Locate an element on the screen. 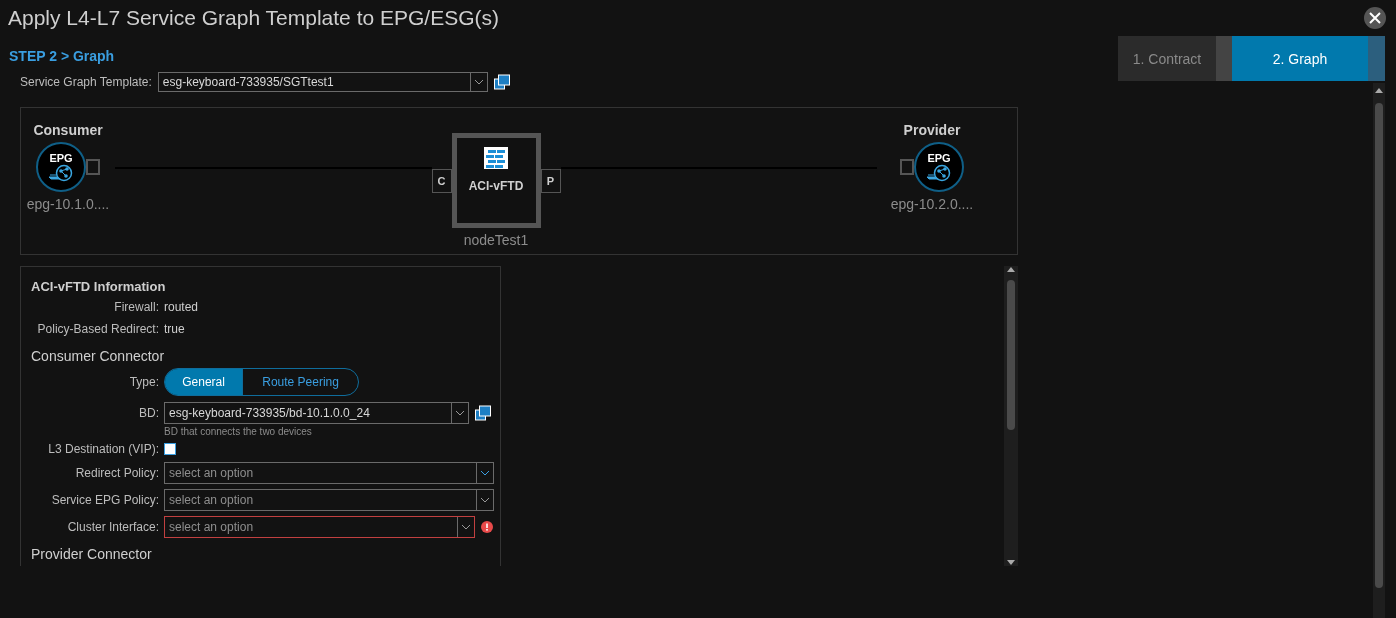 This screenshot has height=618, width=1396. connector-port: C is located at coordinates (441, 180).